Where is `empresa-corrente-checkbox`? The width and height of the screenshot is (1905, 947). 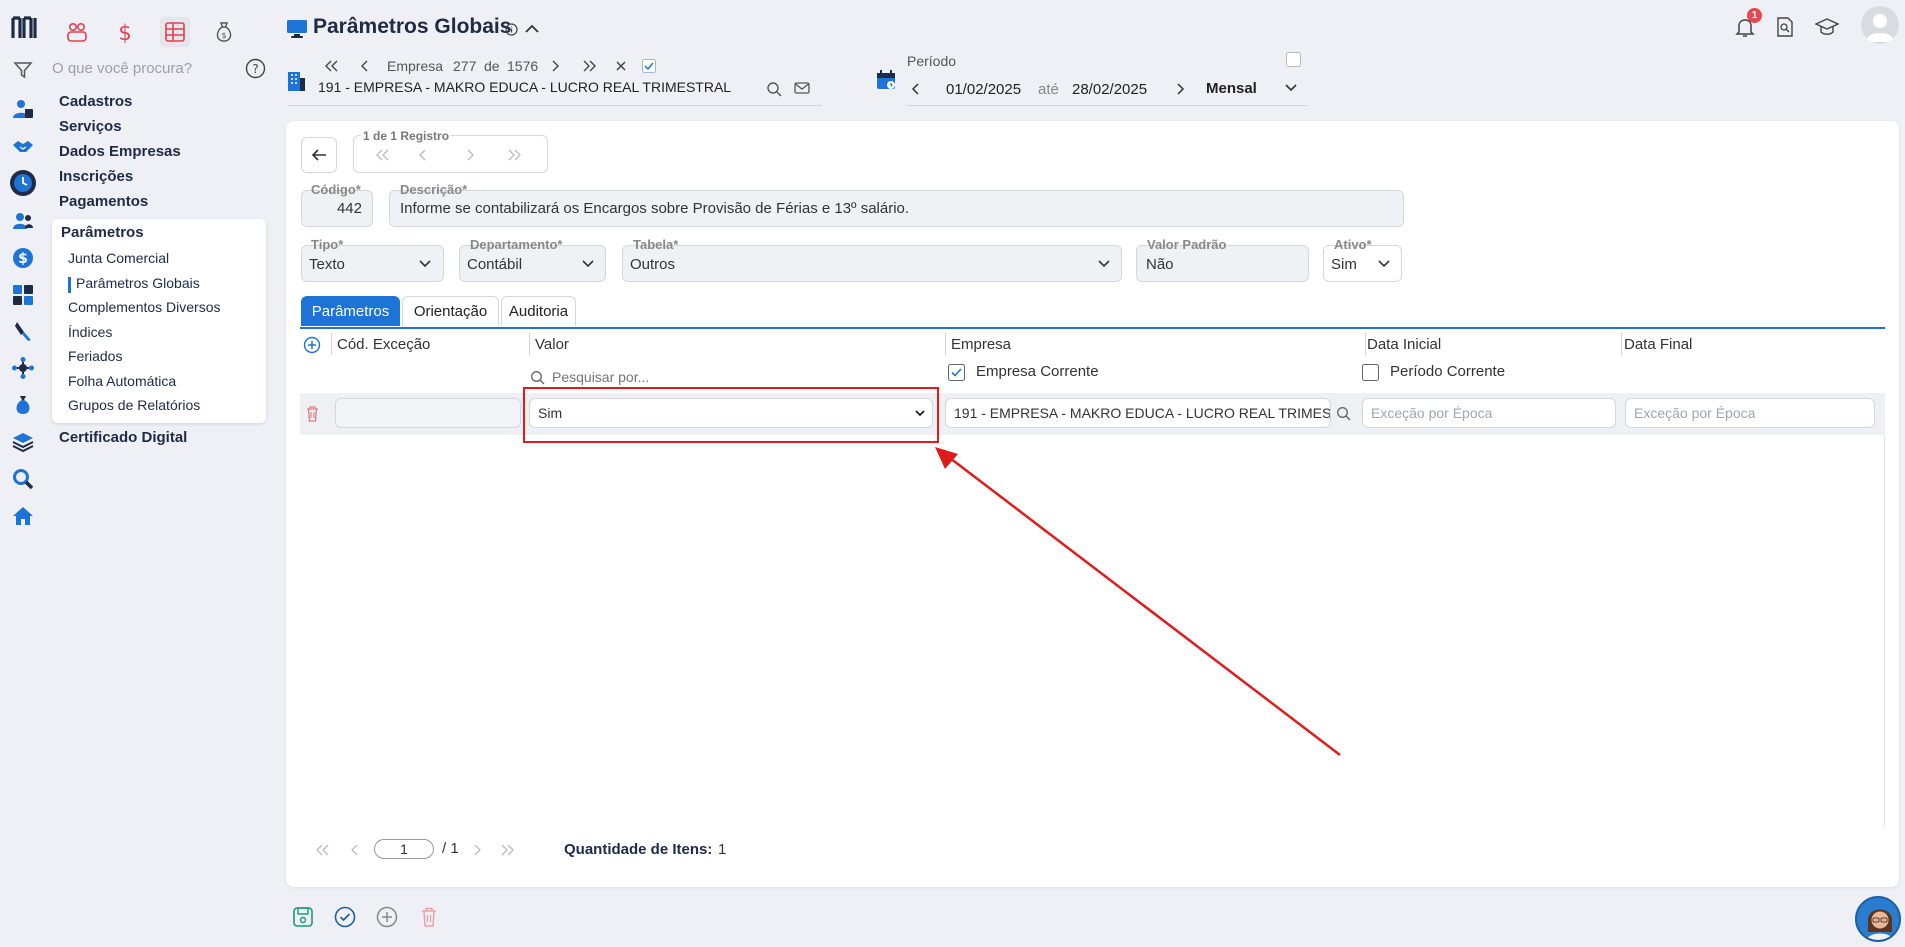 empresa-corrente-checkbox is located at coordinates (956, 372).